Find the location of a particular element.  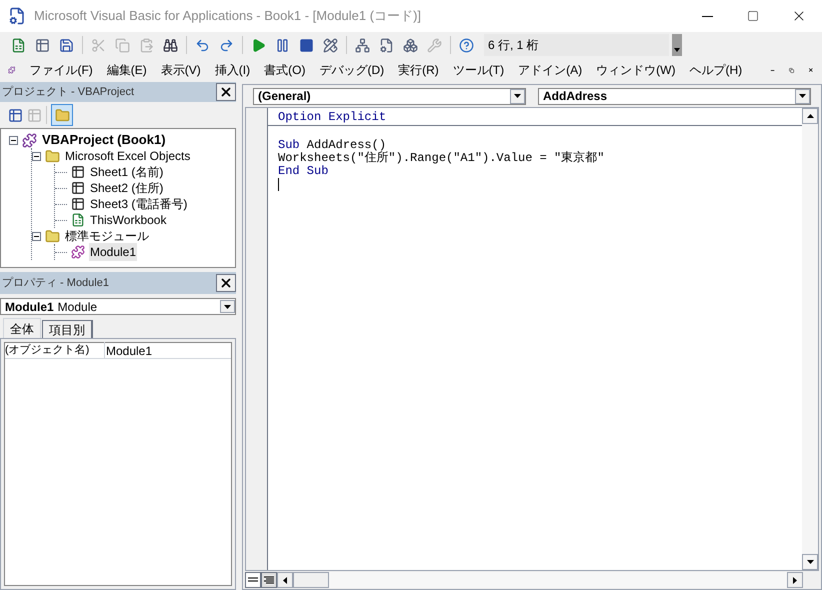

module-icon is located at coordinates (78, 252).